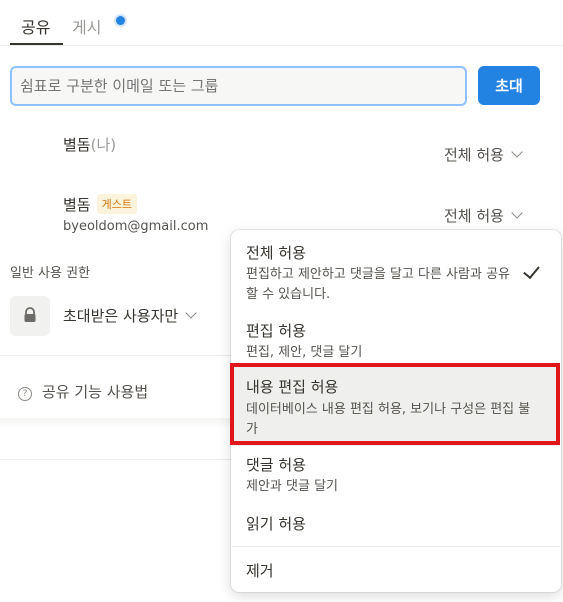 The image size is (563, 602). Describe the element at coordinates (276, 523) in the screenshot. I see `menu-item-read: 읽기 허용` at that location.